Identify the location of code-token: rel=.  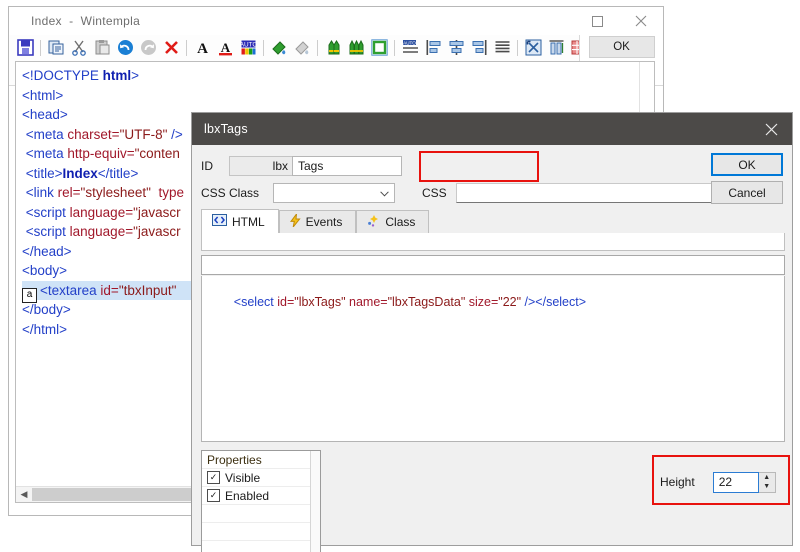
(69, 192).